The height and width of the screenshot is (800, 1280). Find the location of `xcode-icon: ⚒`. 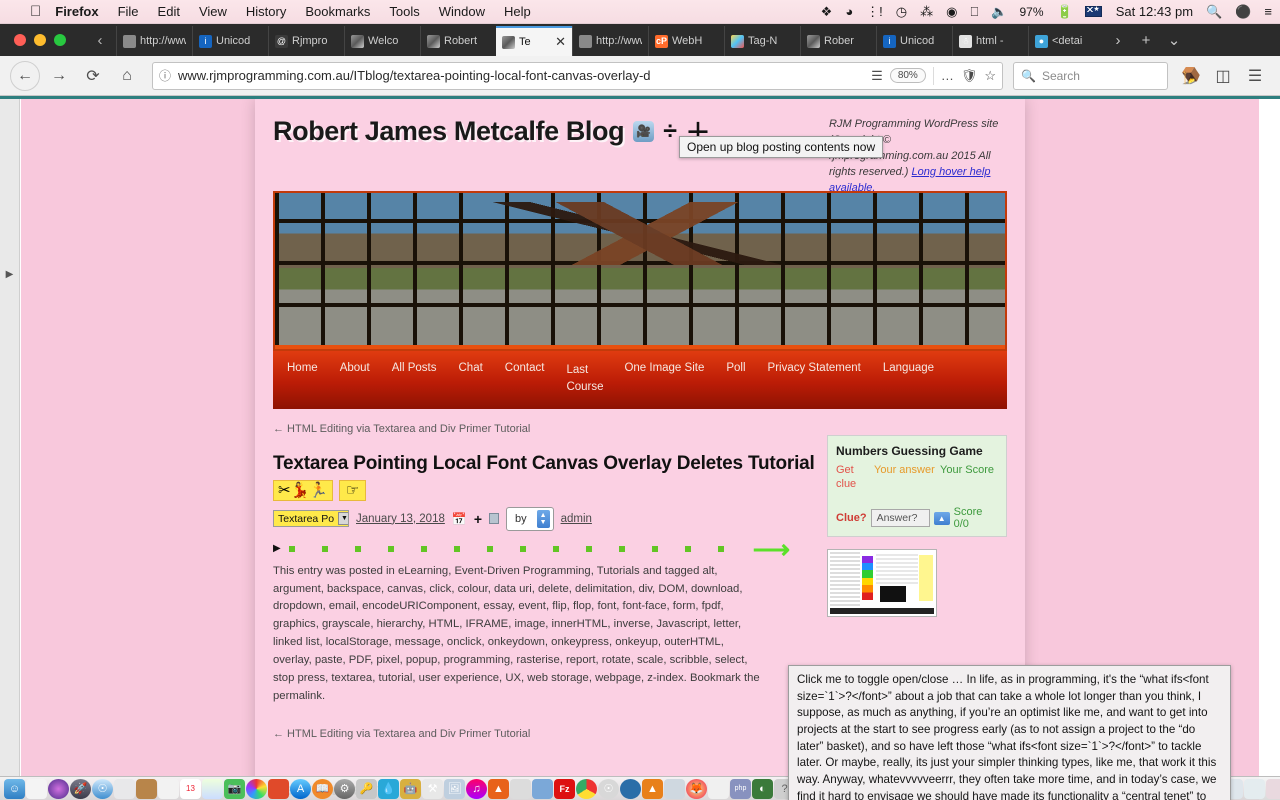

xcode-icon: ⚒ is located at coordinates (432, 788).